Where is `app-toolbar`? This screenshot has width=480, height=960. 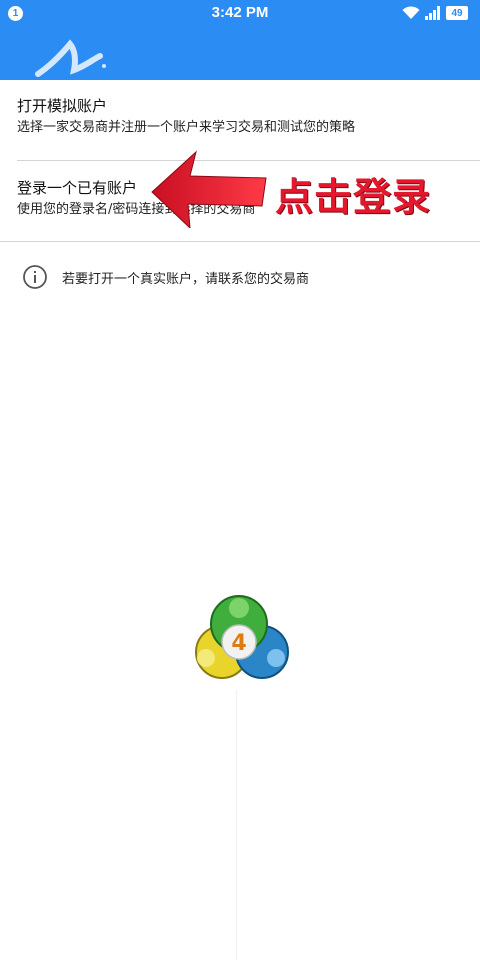
app-toolbar is located at coordinates (240, 54).